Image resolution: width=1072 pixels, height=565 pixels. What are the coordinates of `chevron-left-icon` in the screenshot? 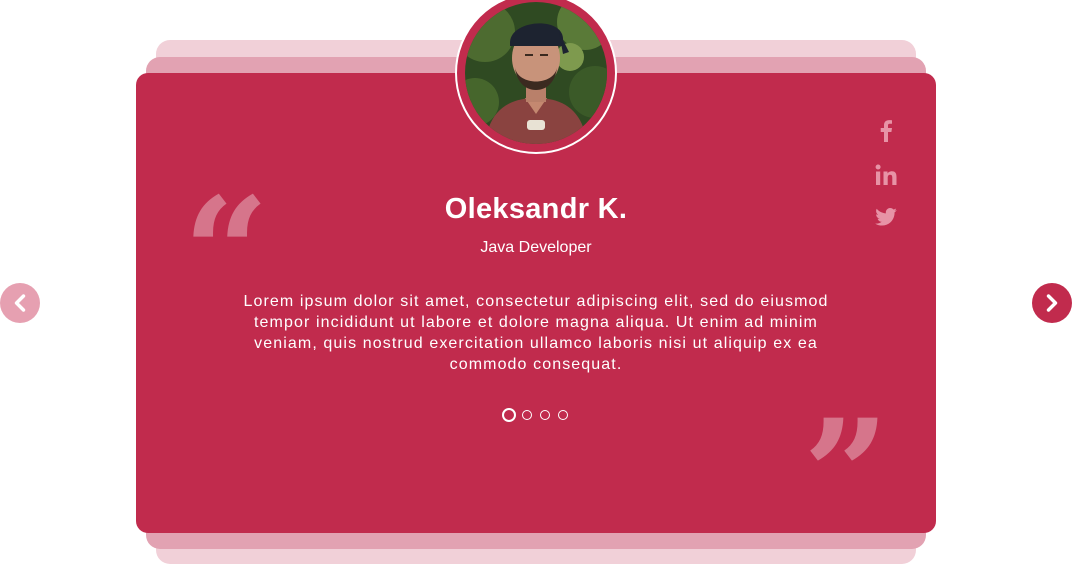 It's located at (20, 303).